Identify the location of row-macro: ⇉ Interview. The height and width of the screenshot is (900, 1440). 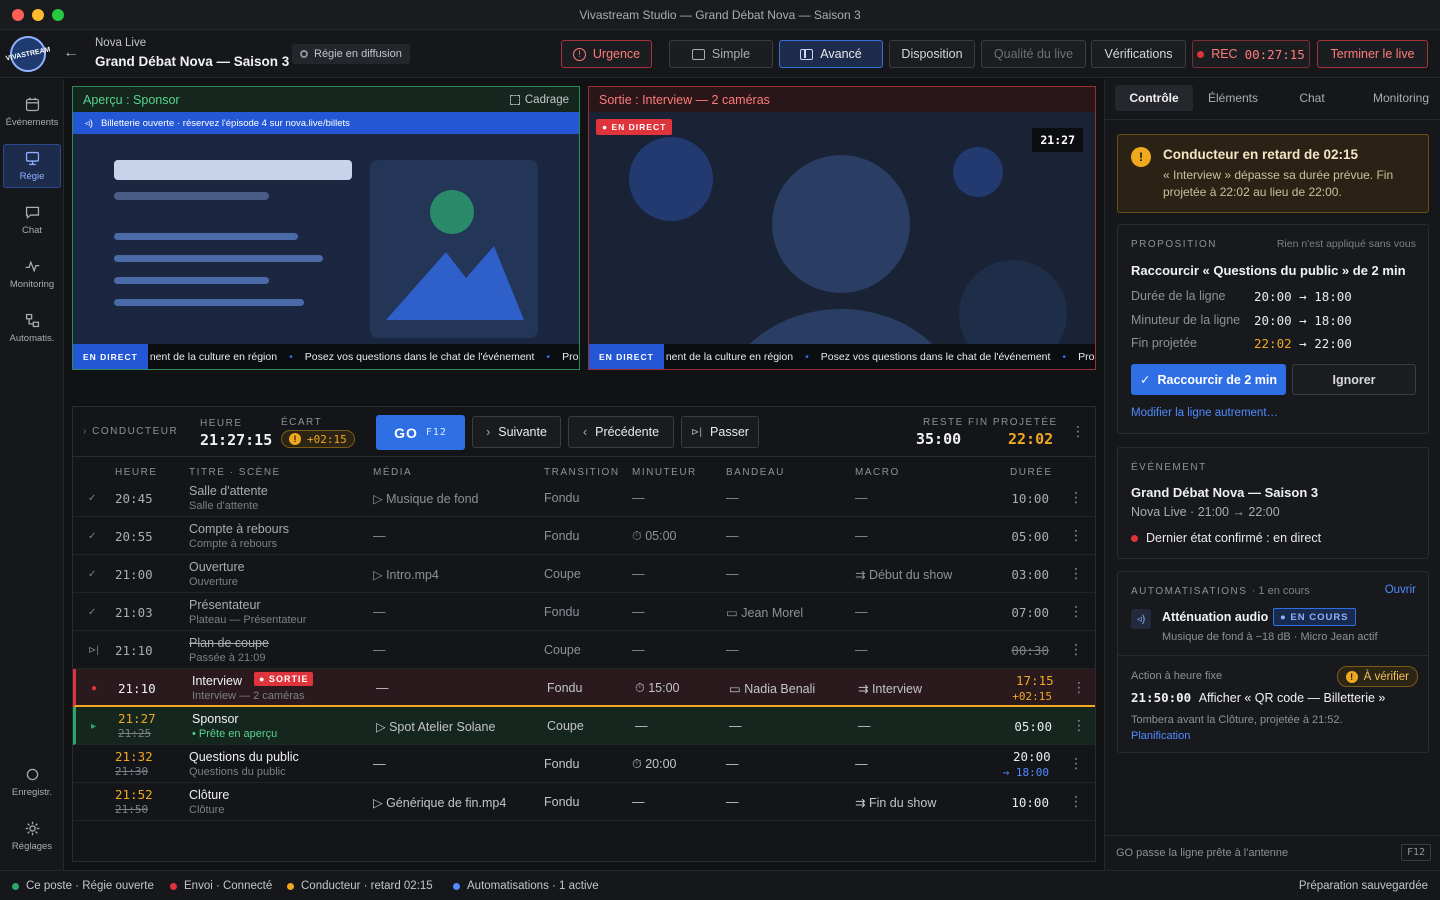
(890, 688).